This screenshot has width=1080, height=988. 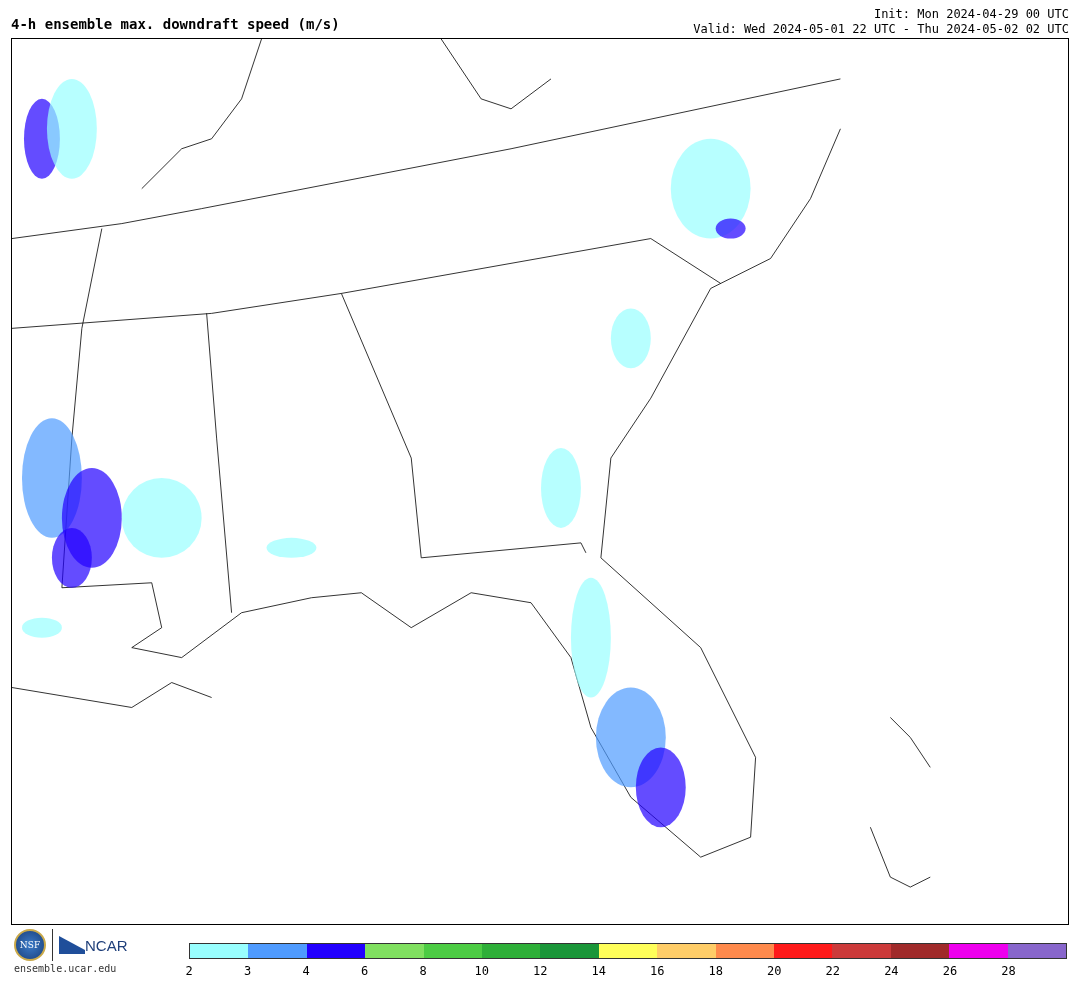 I want to click on scale-tick-label: 6, so click(x=365, y=971).